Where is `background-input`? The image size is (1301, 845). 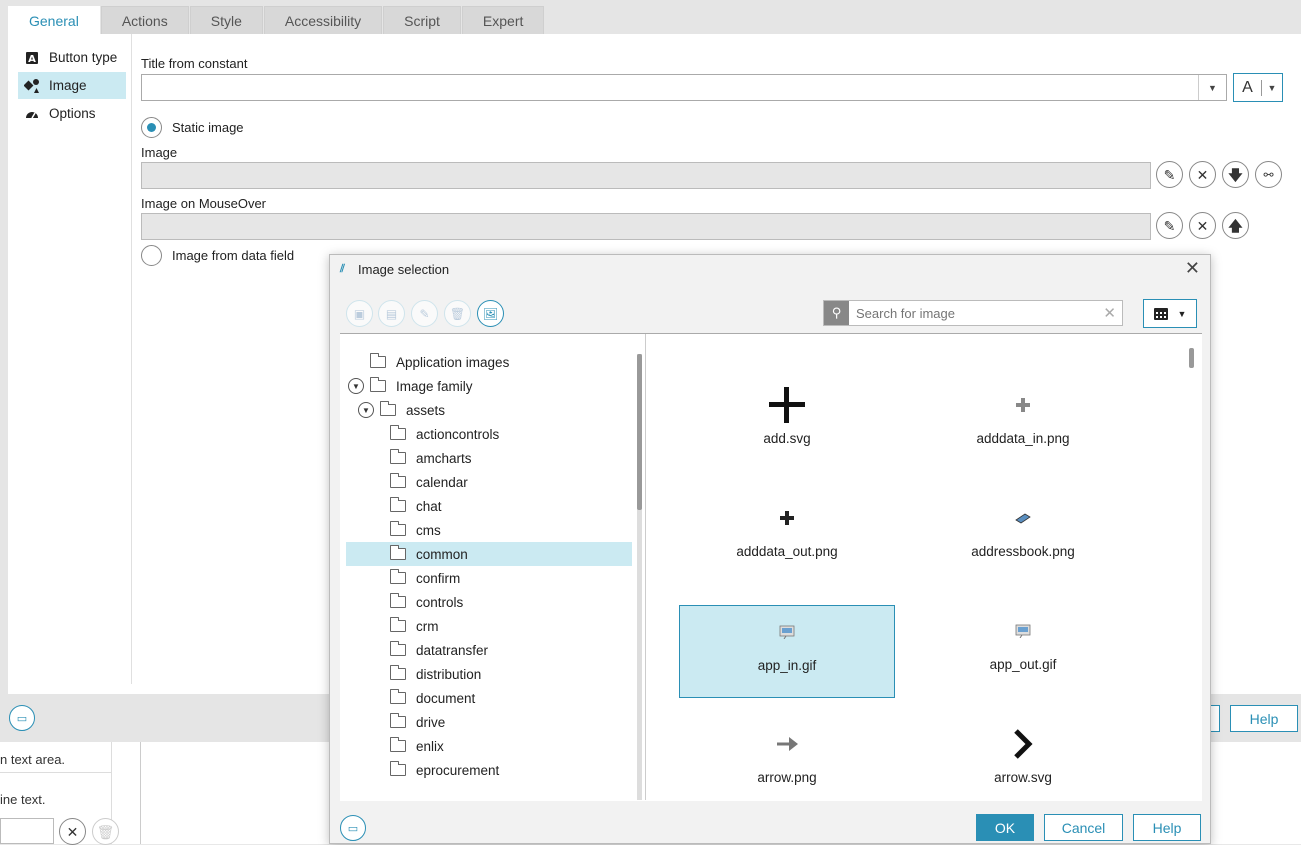
background-input is located at coordinates (27, 831).